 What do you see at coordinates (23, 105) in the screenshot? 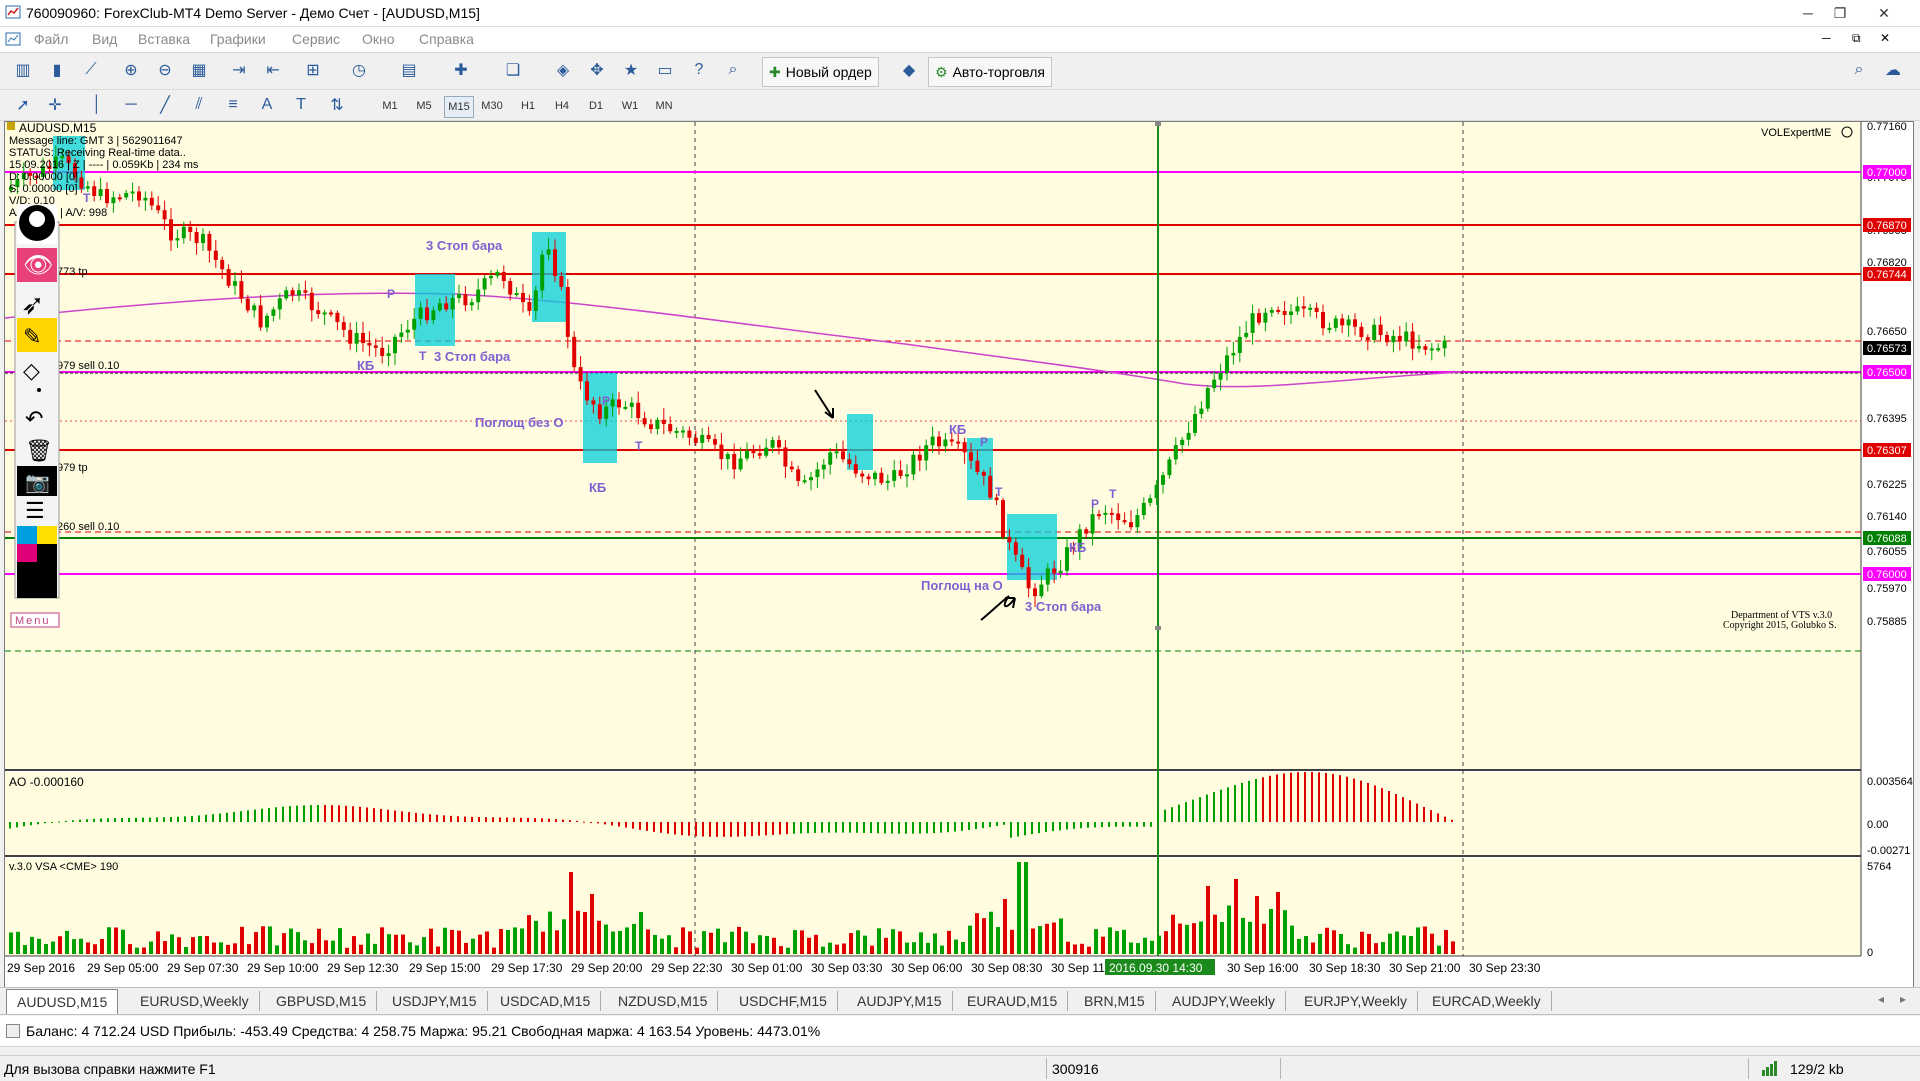
I see `cursor-icon: ➚` at bounding box center [23, 105].